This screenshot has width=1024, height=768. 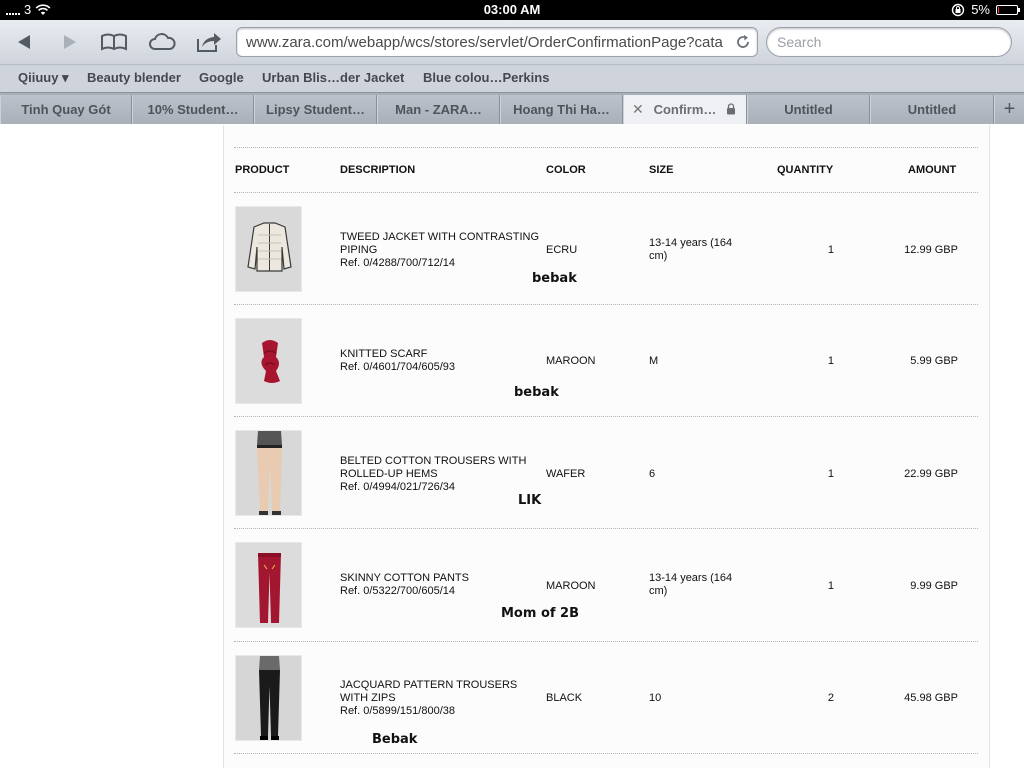 I want to click on status-bar: 3 03:00 AM 5%, so click(x=512, y=10).